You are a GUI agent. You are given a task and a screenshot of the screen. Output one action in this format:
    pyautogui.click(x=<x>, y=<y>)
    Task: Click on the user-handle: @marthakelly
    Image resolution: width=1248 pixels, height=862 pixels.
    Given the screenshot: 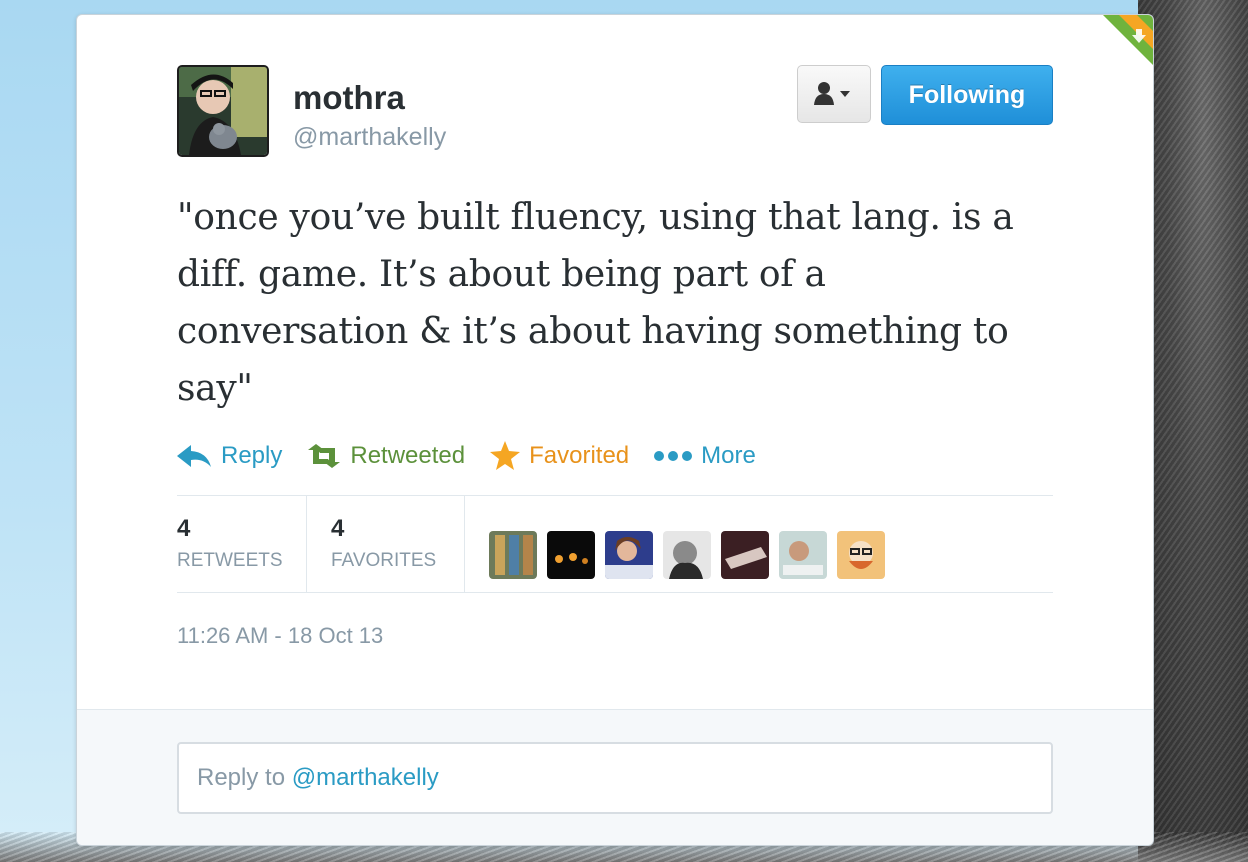 What is the action you would take?
    pyautogui.click(x=369, y=137)
    